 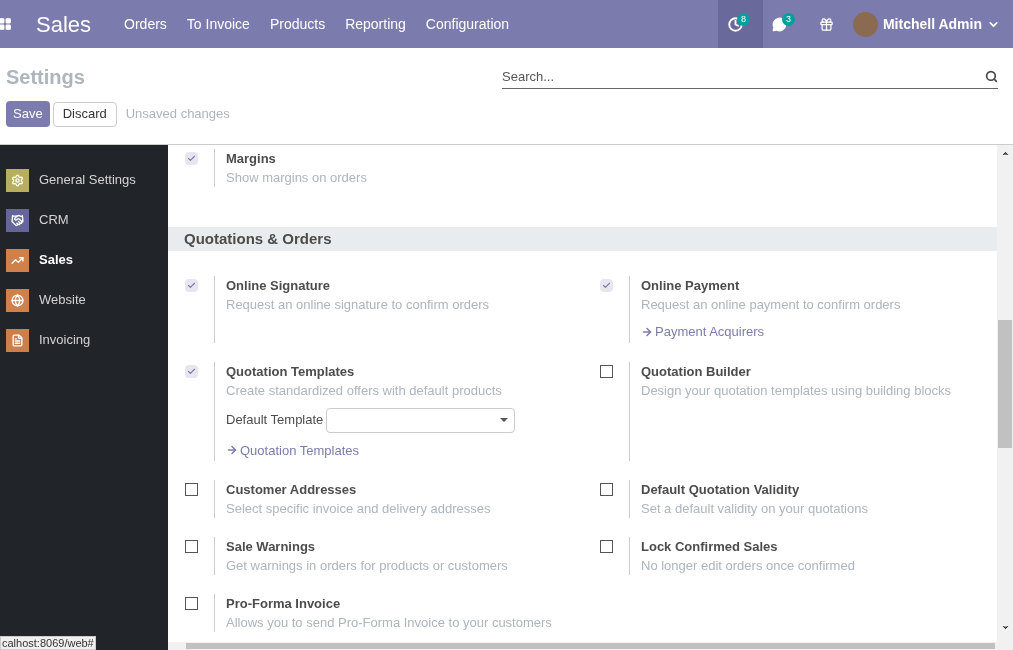 I want to click on sidebar-item: CRM, so click(x=84, y=220).